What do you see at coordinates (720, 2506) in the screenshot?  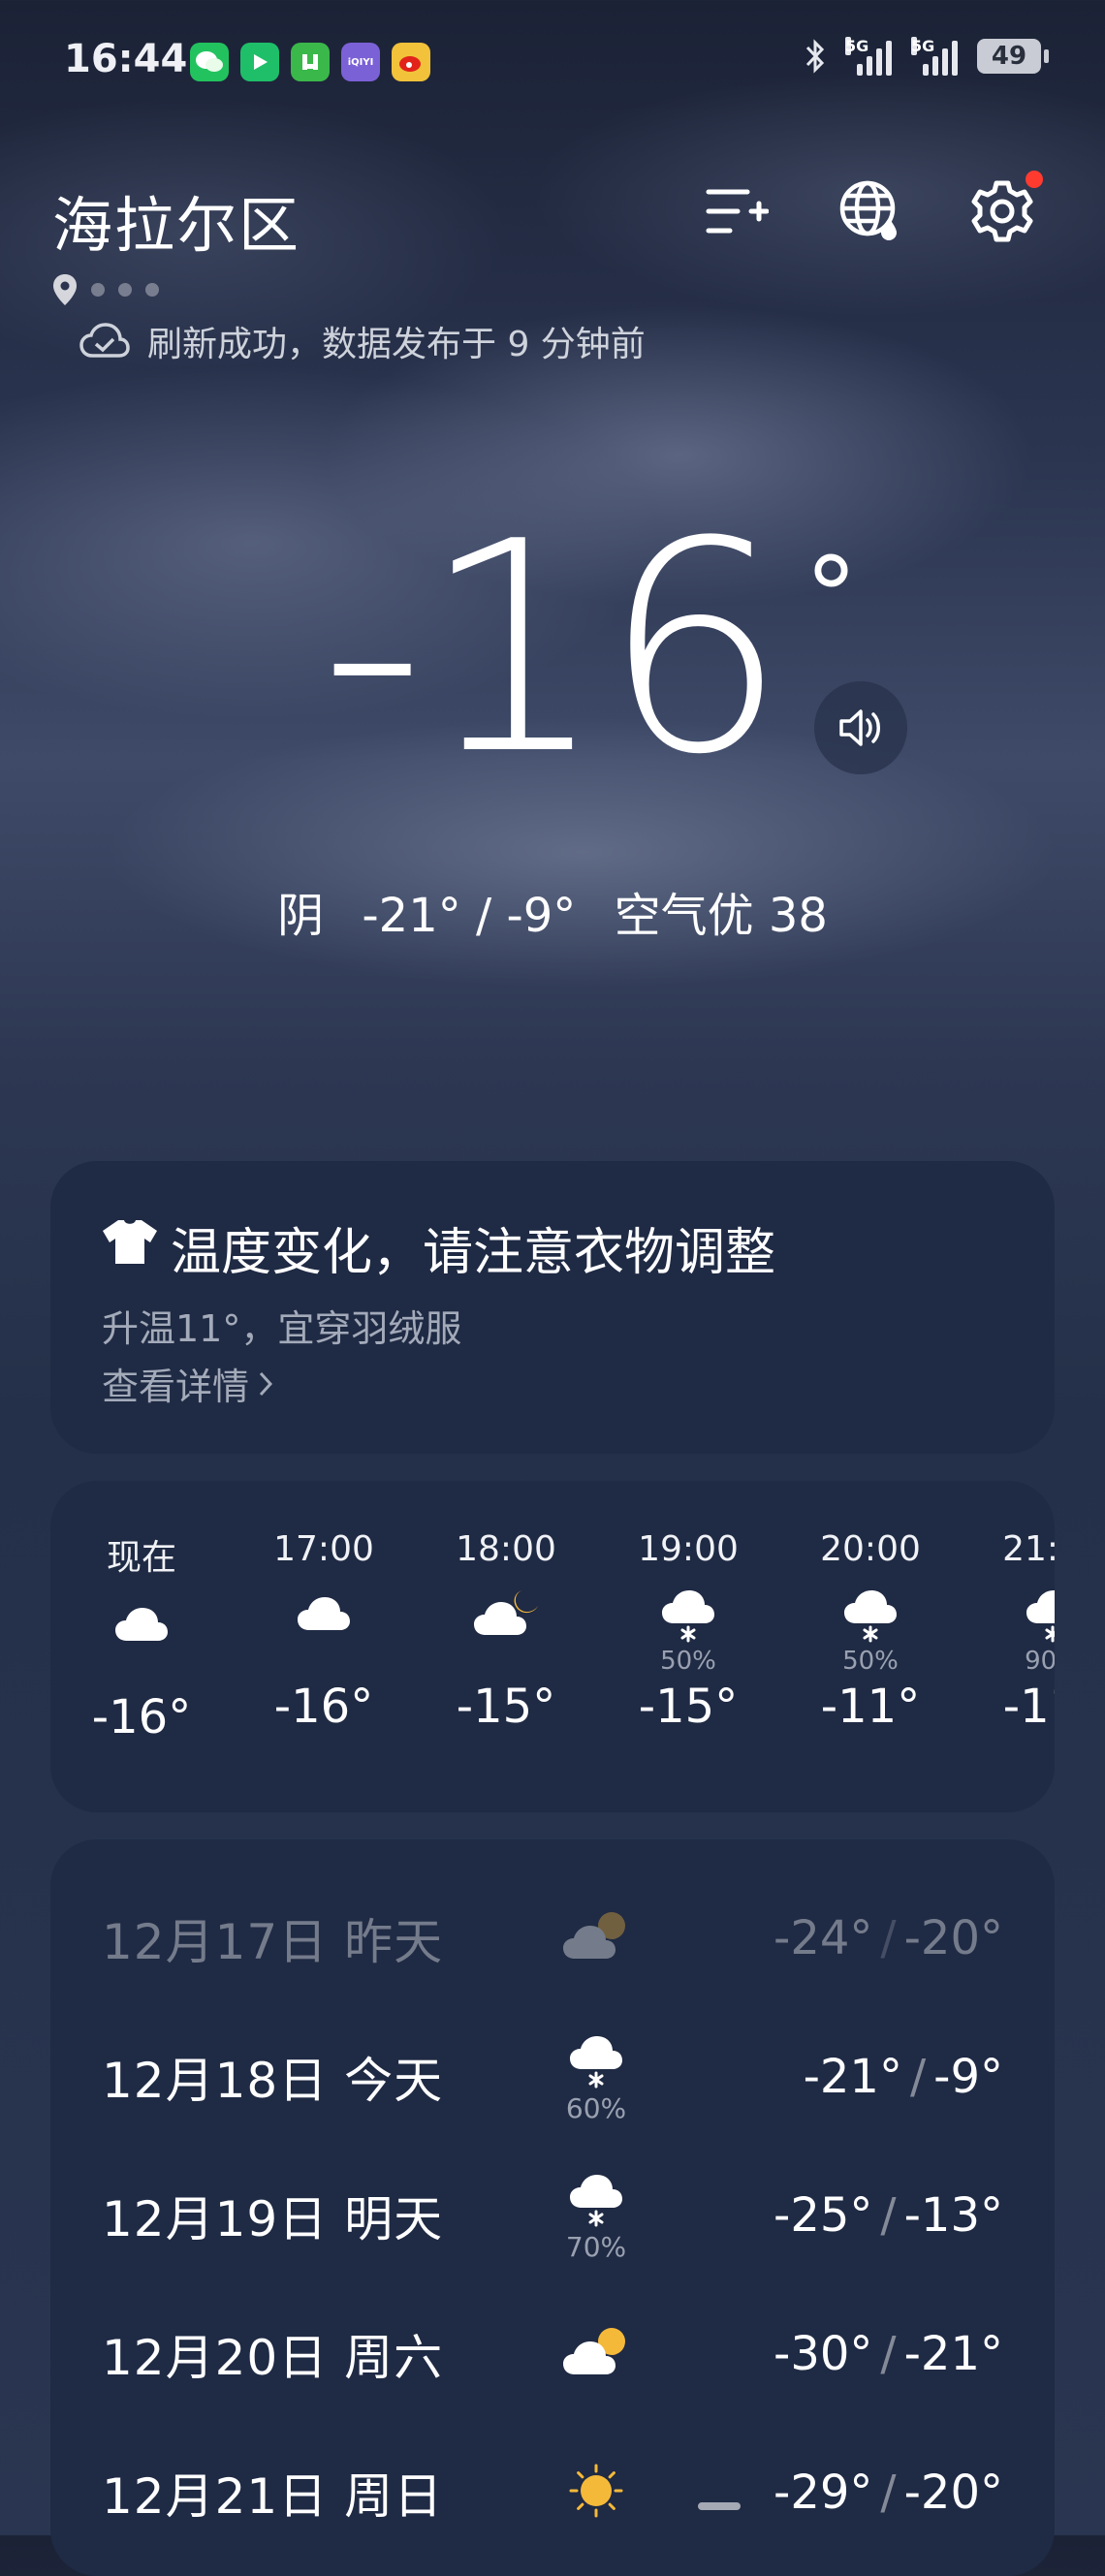 I see `home-indicator` at bounding box center [720, 2506].